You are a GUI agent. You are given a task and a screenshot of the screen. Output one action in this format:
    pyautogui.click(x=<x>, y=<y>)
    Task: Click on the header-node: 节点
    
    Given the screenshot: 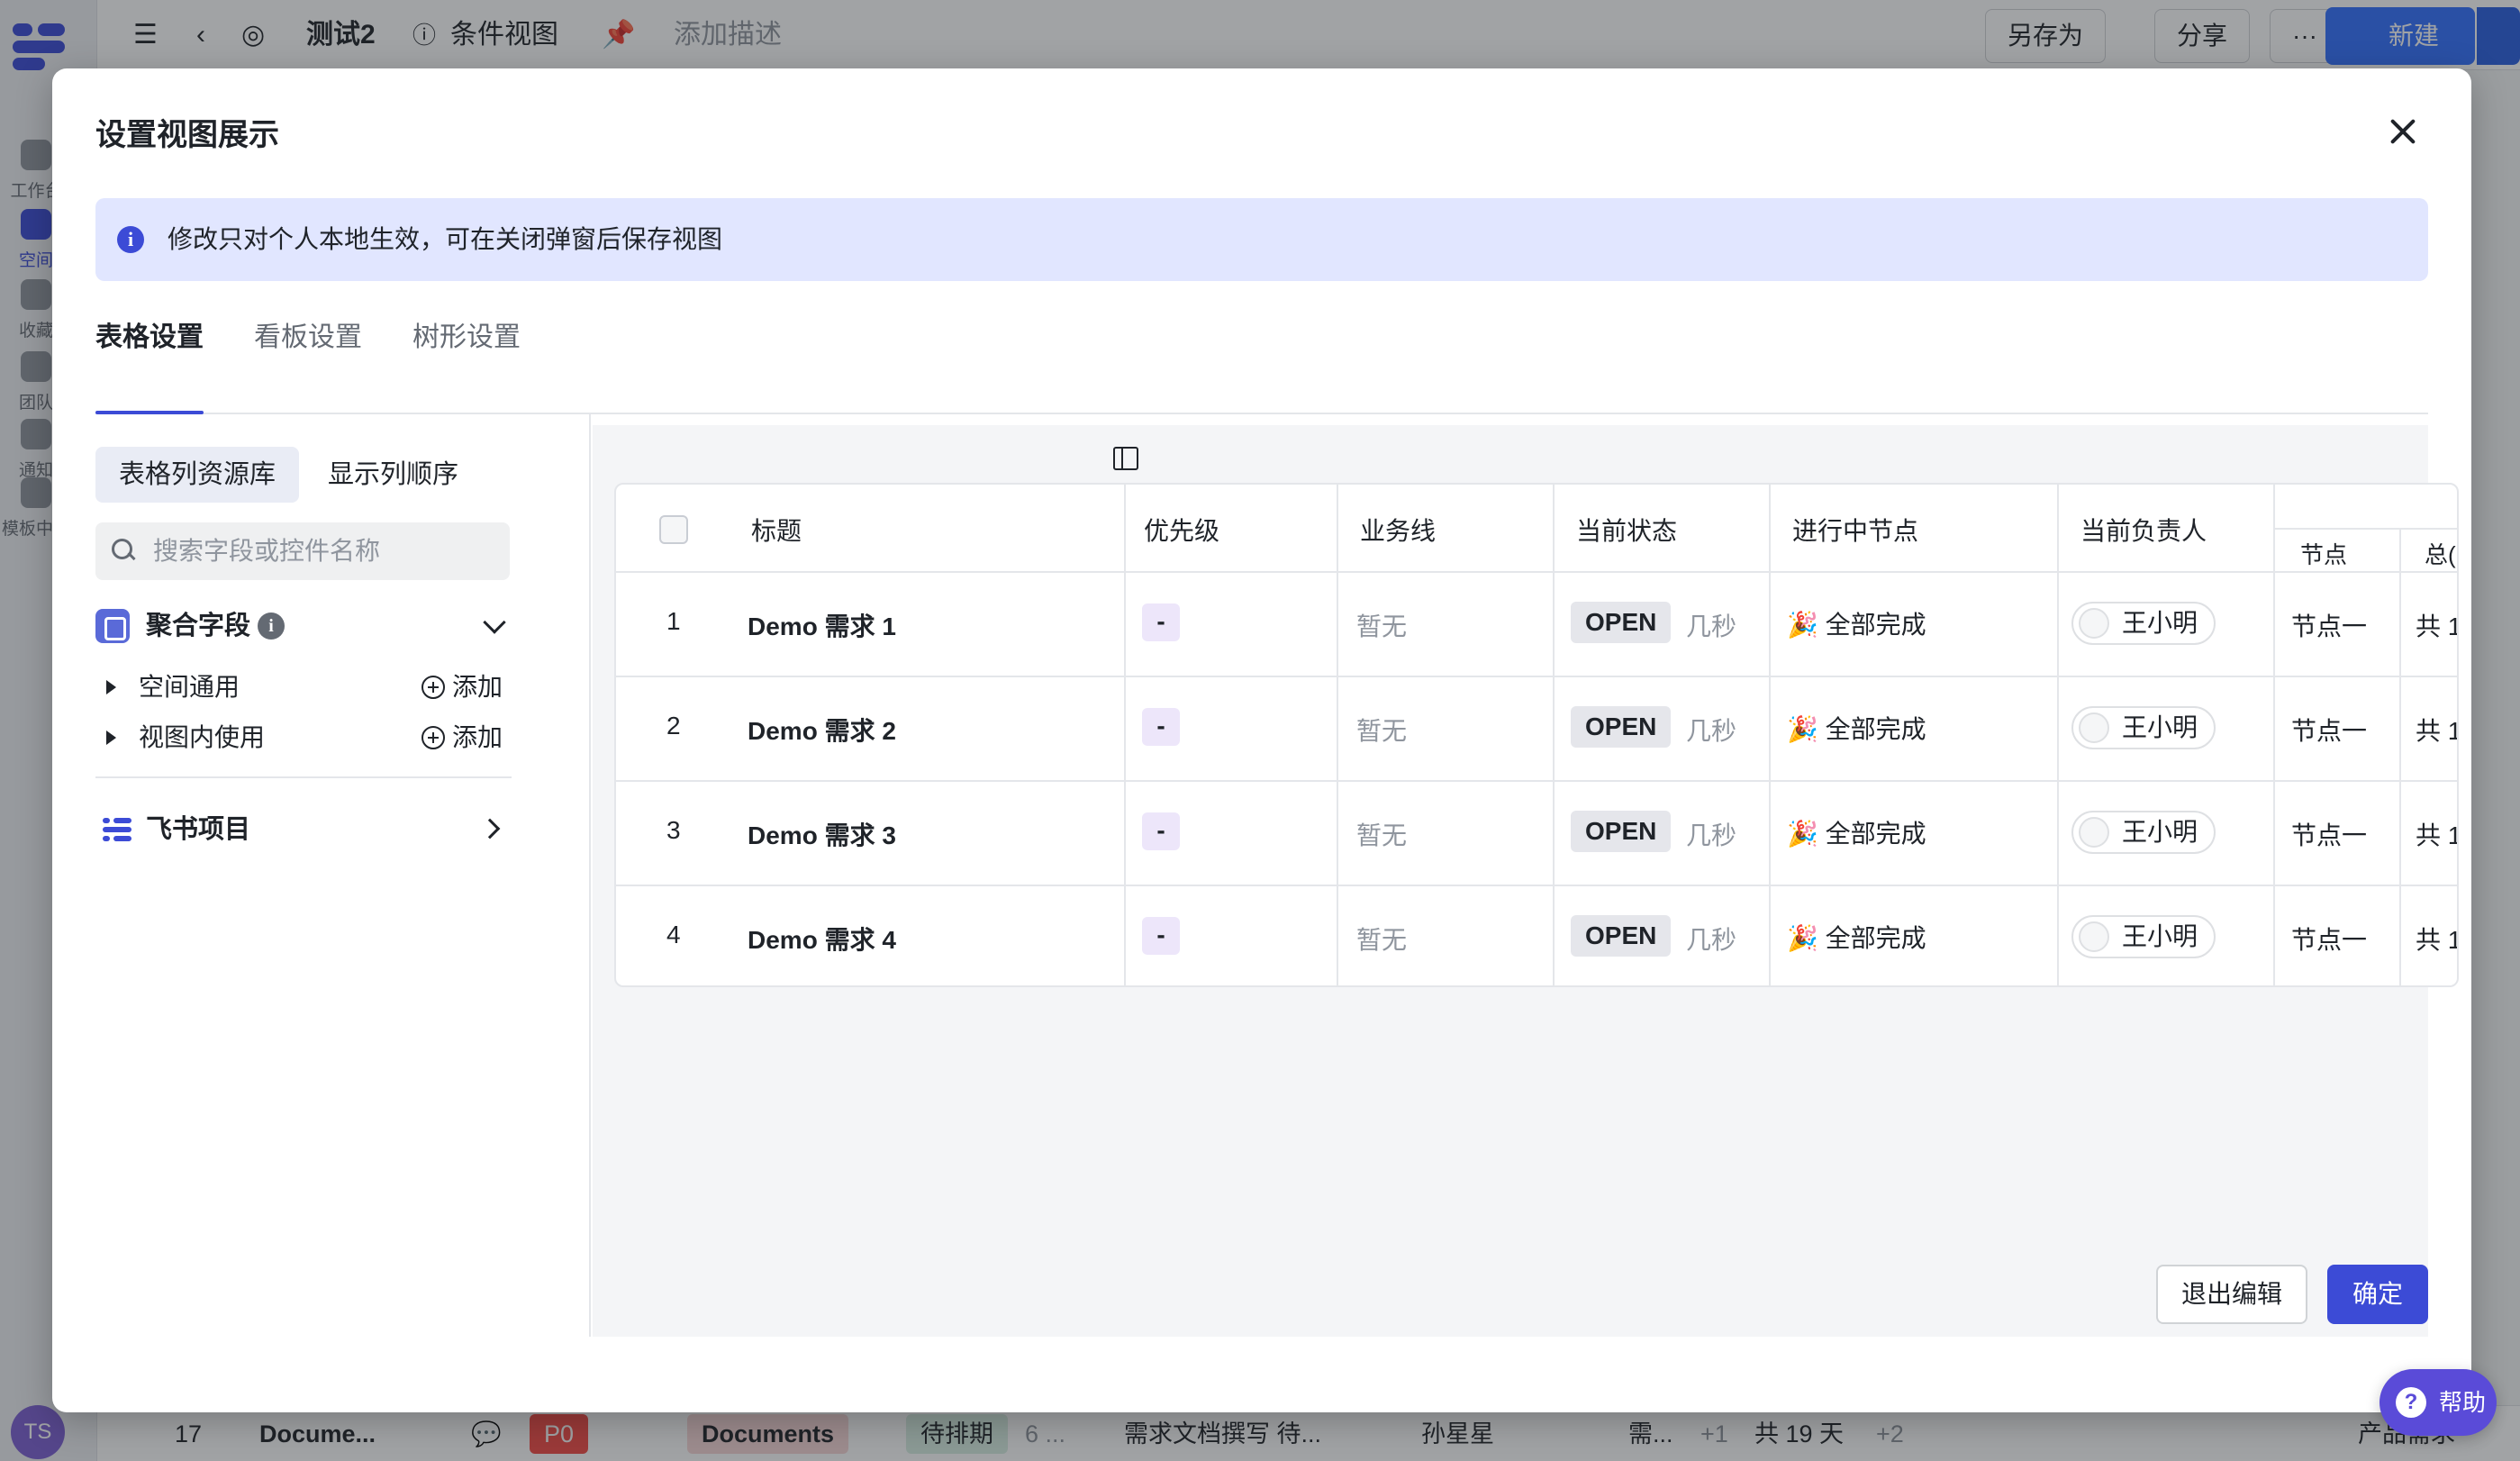 What is the action you would take?
    pyautogui.click(x=2324, y=554)
    